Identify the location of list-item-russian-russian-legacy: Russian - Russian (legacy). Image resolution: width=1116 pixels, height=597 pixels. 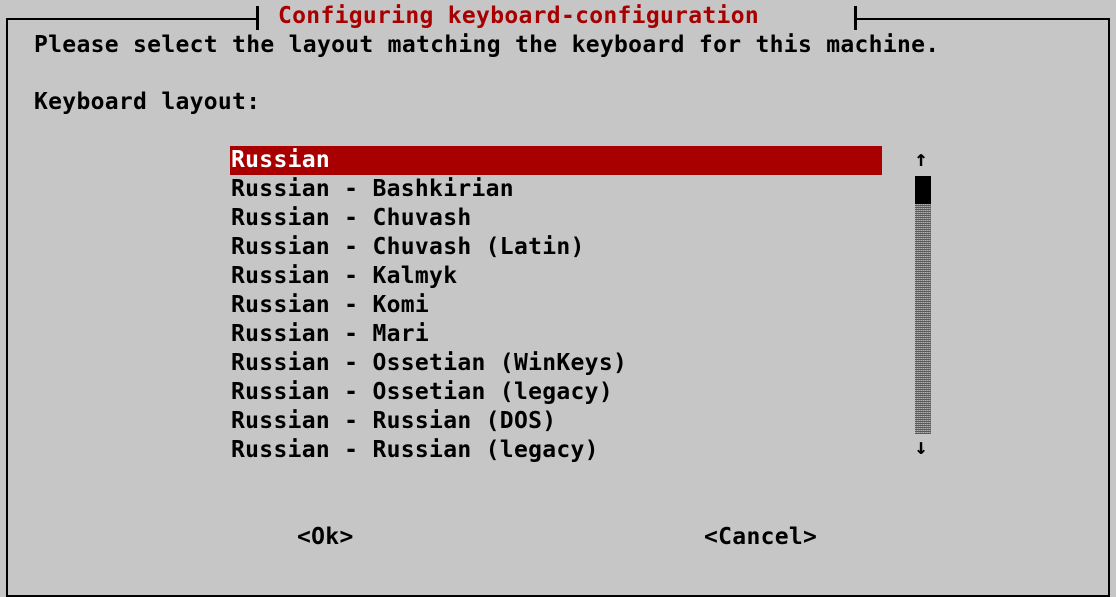
(556, 450).